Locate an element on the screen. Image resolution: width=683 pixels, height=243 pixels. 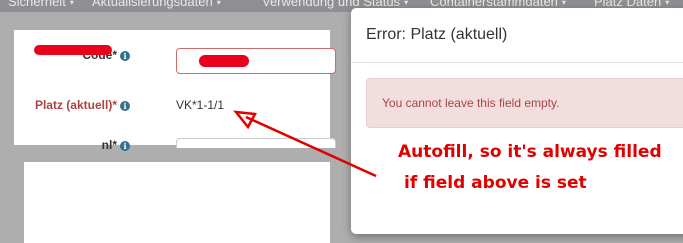
annotation-line-1: Autofill, so it's always filled is located at coordinates (530, 152).